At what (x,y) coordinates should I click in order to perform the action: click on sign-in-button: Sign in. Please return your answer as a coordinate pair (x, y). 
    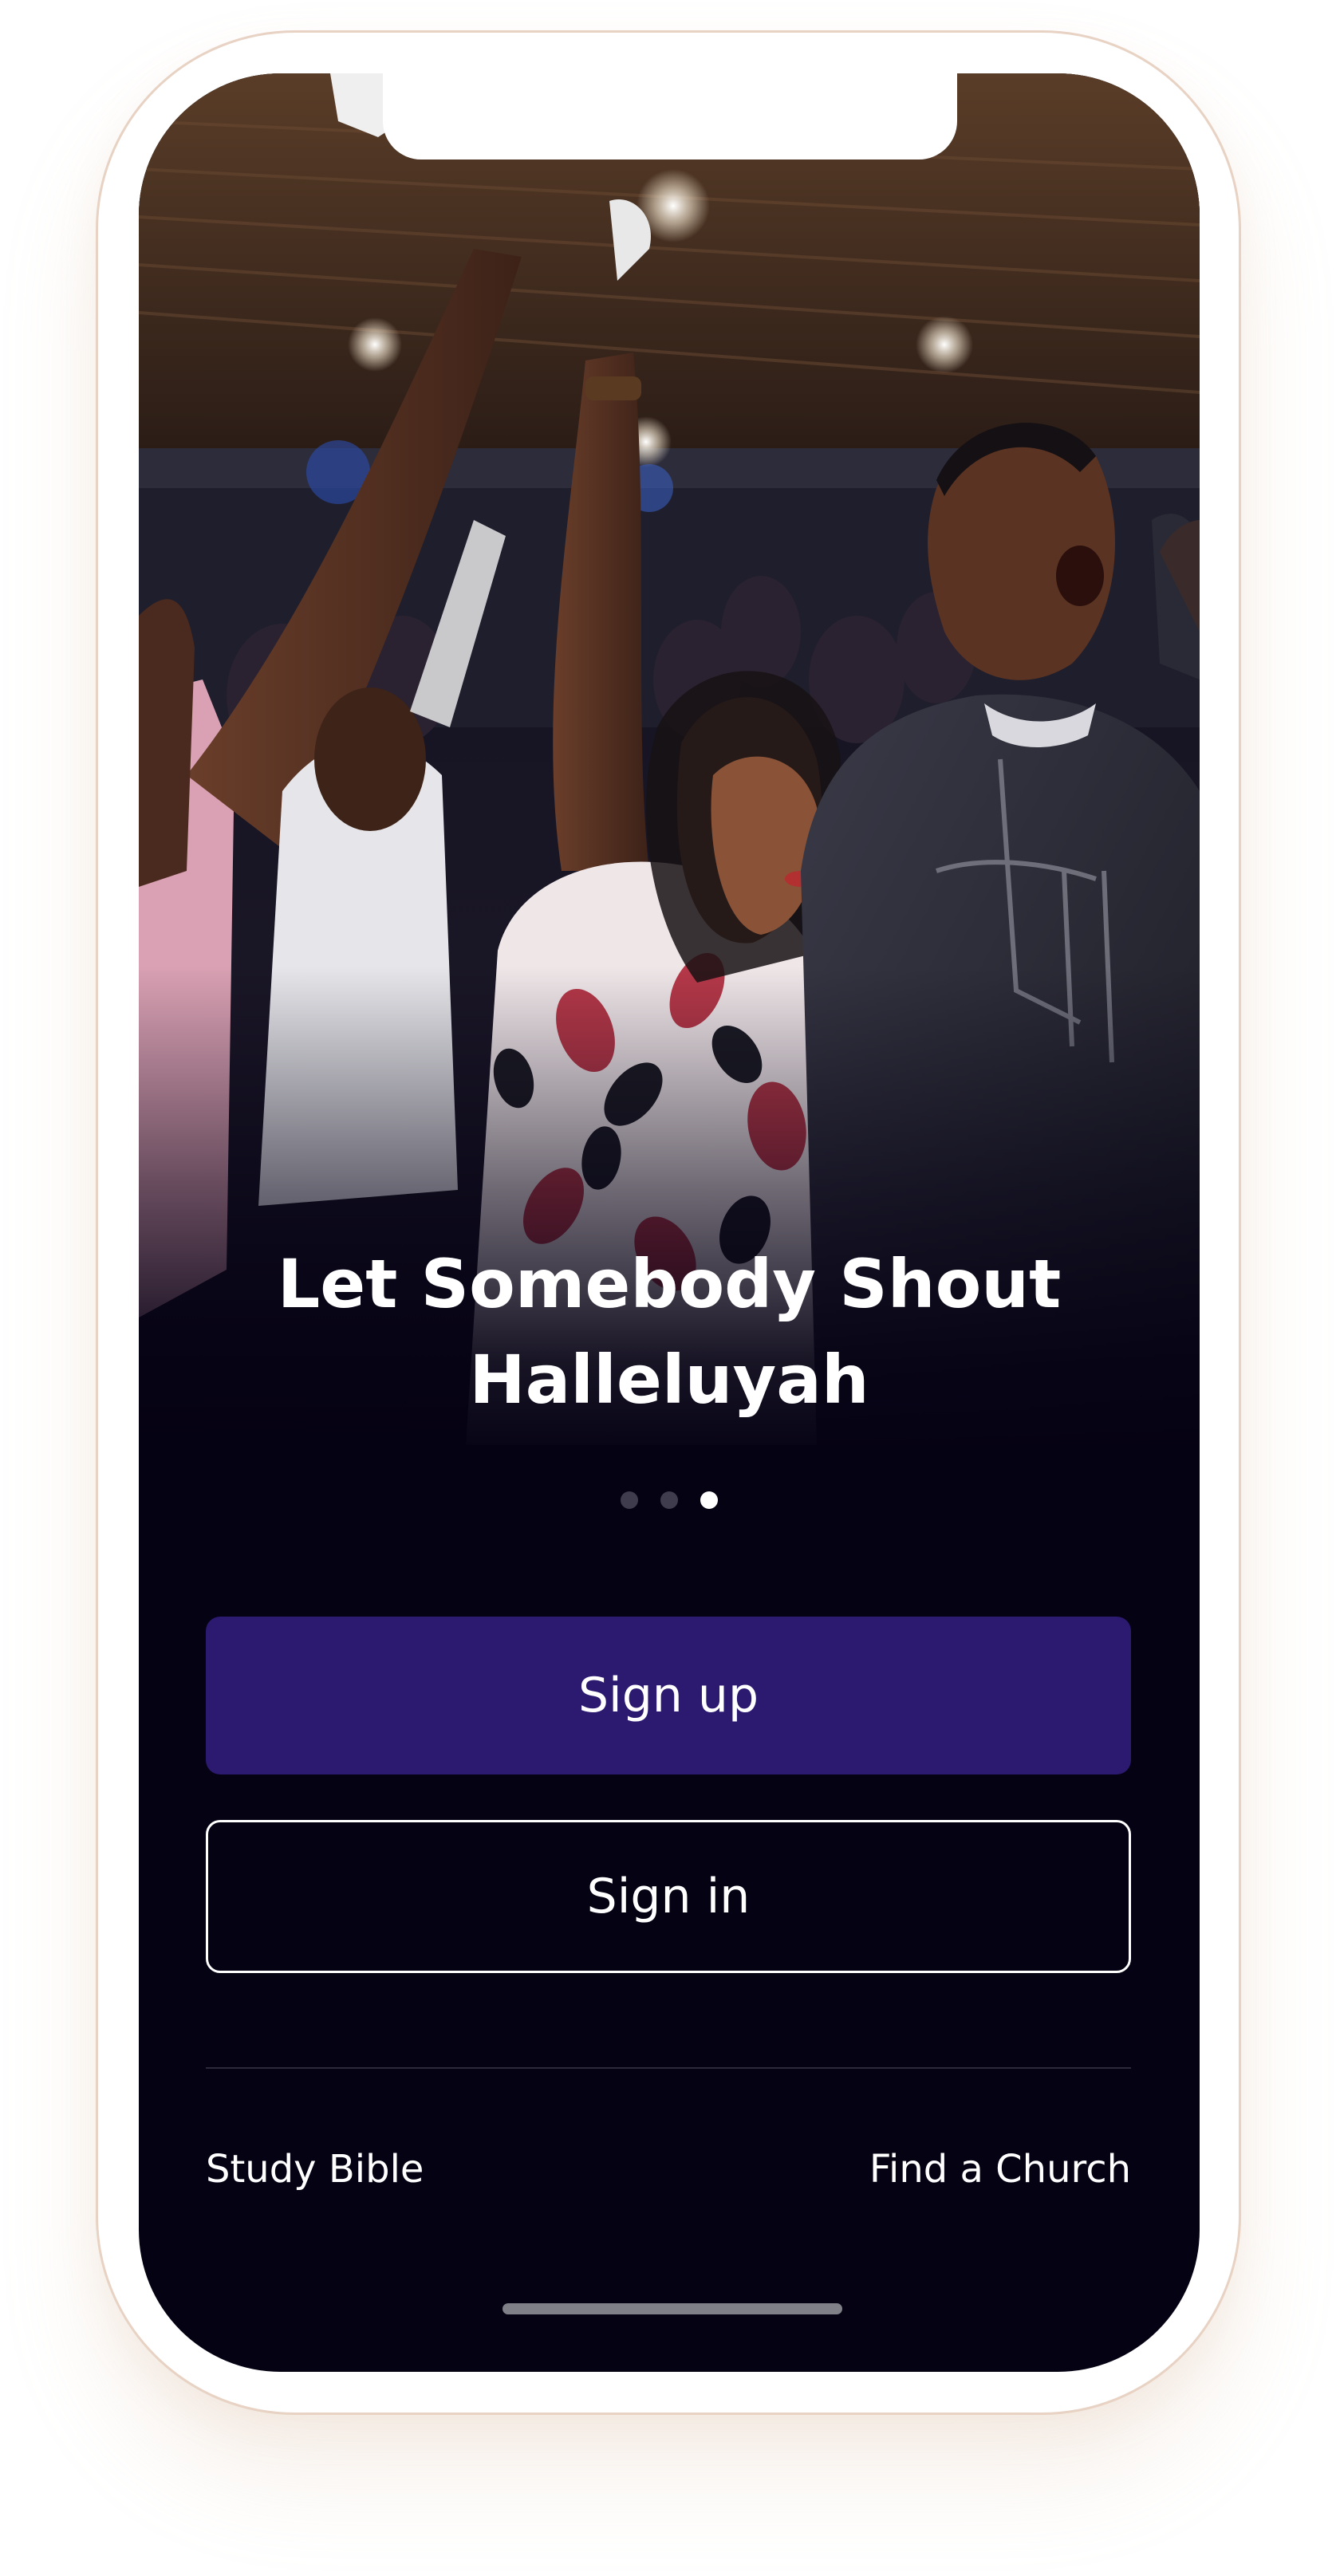
    Looking at the image, I should click on (669, 1896).